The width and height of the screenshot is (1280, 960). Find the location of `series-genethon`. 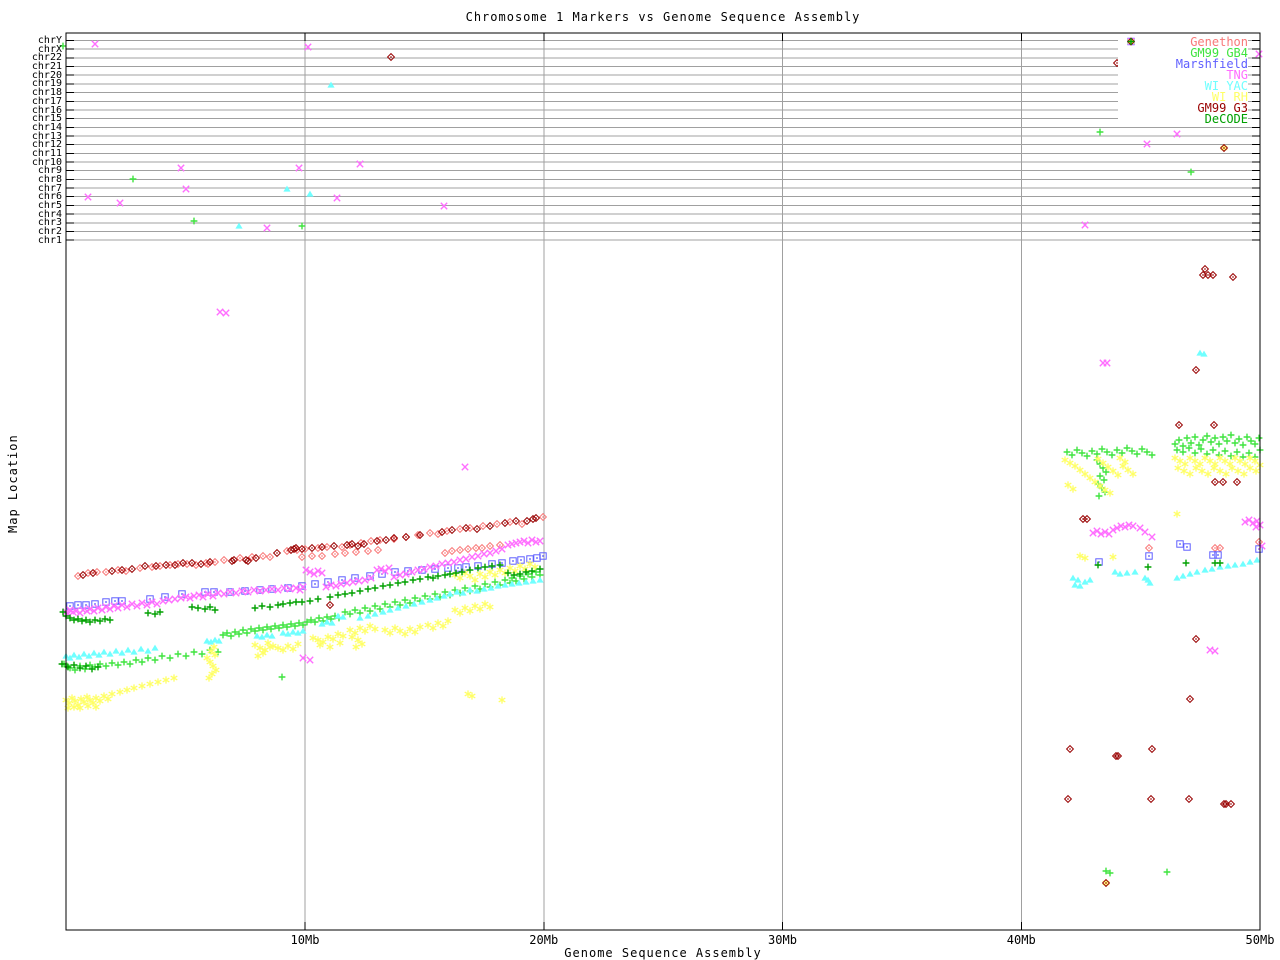

series-genethon is located at coordinates (668, 546).